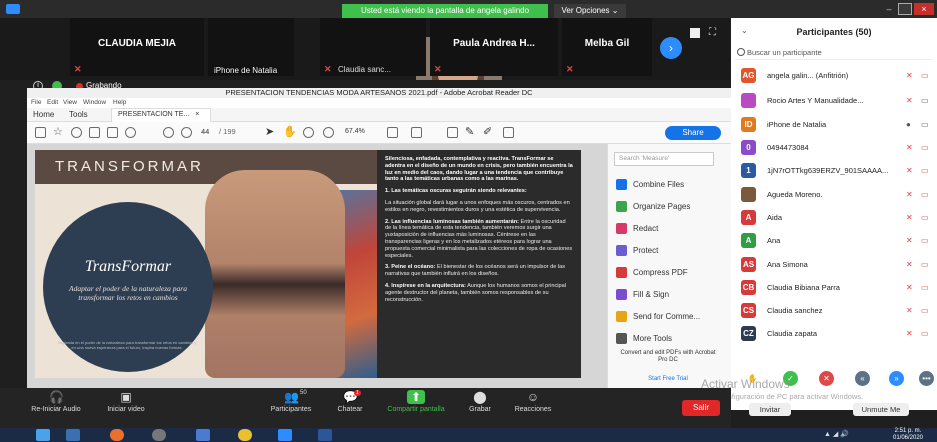 Image resolution: width=937 pixels, height=442 pixels. Describe the element at coordinates (508, 132) in the screenshot. I see `sign-icon` at that location.